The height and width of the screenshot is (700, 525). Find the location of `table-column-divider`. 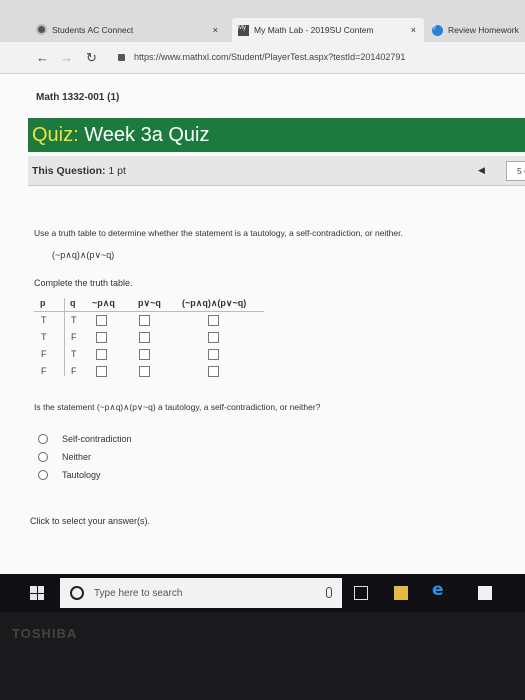

table-column-divider is located at coordinates (64, 337).